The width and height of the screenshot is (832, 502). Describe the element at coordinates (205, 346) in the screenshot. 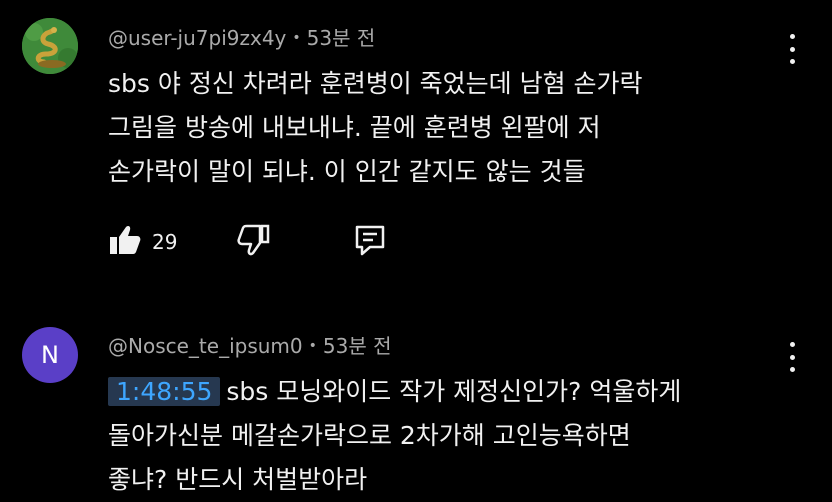

I see `author-handle: @Nosce_te_ipsum0` at that location.